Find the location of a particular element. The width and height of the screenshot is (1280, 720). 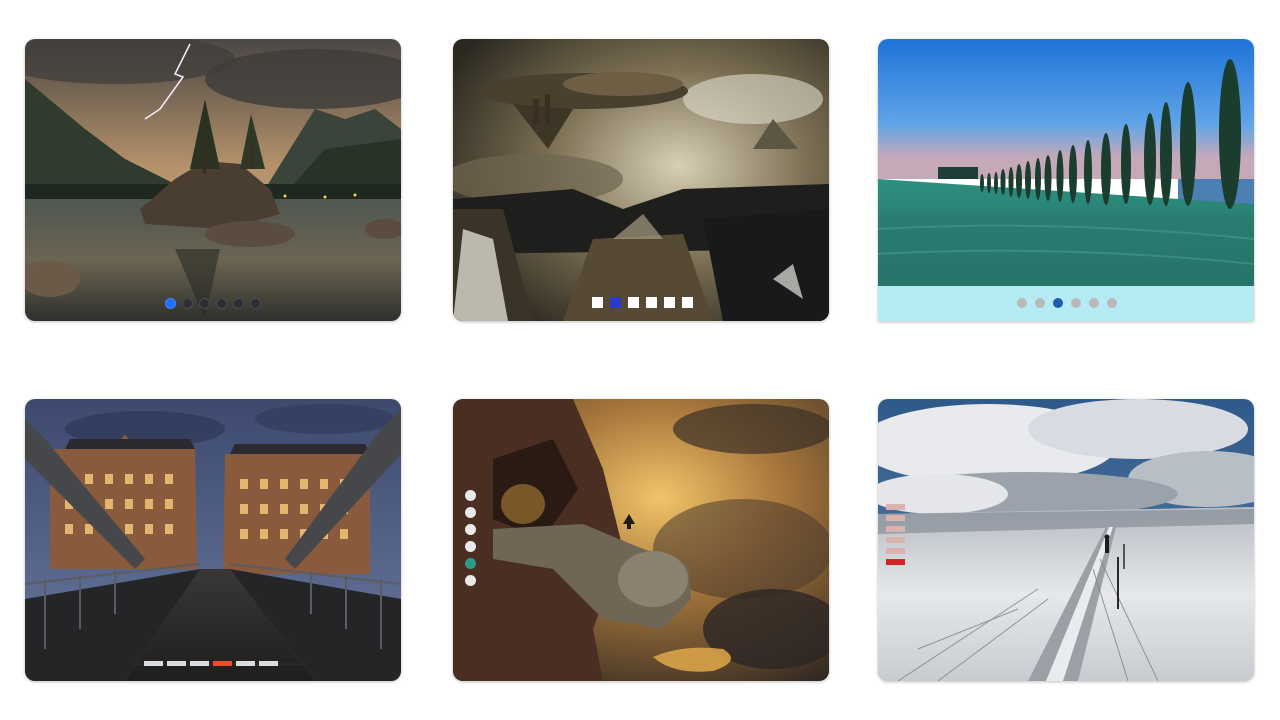

slider-card-cypress is located at coordinates (1066, 180).